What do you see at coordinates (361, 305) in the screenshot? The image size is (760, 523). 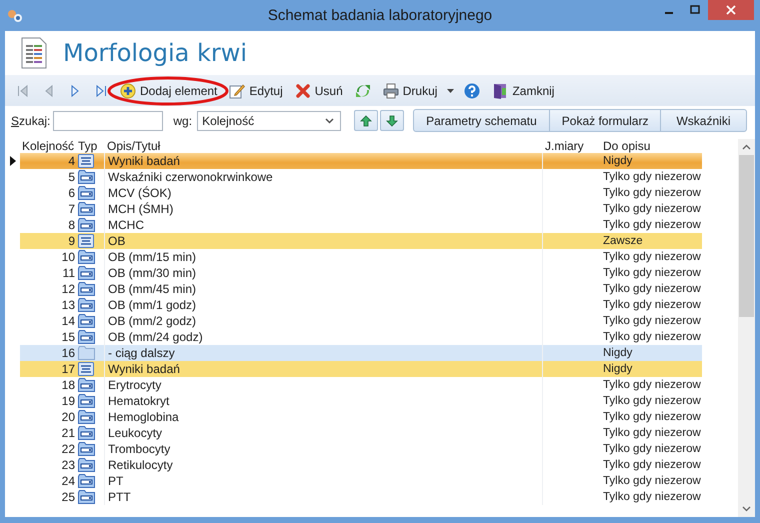 I see `table-row: 13 OB (mm/1 godz) Tylko gdy niezerow` at bounding box center [361, 305].